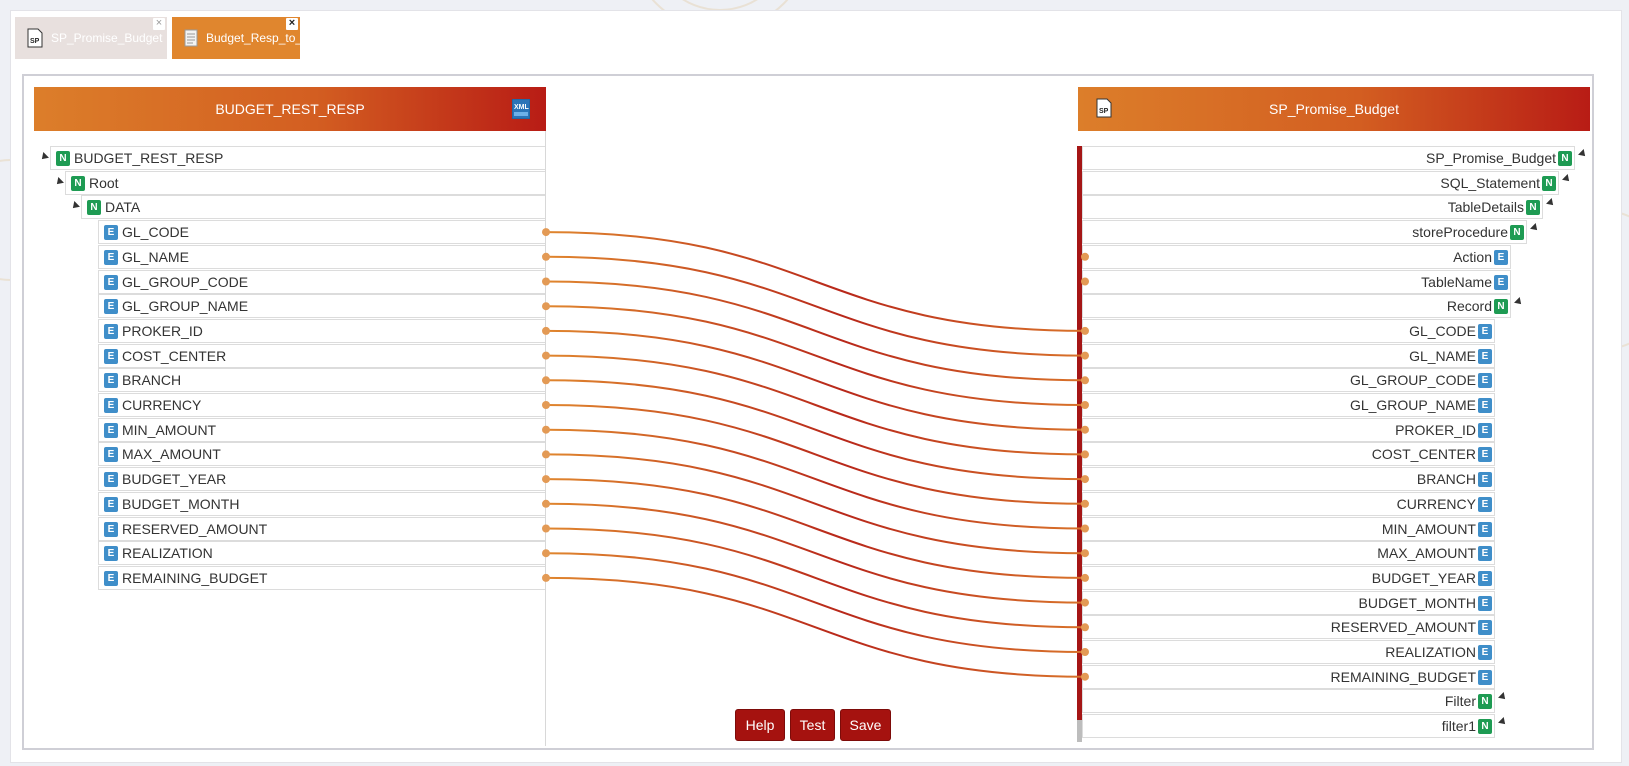 The height and width of the screenshot is (766, 1629). What do you see at coordinates (321, 405) in the screenshot?
I see `source-tree-row: E CURRENCY` at bounding box center [321, 405].